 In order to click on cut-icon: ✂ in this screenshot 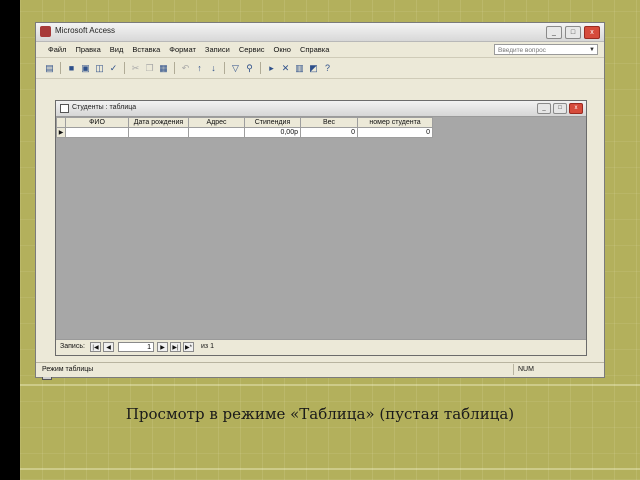, I will do `click(135, 68)`.